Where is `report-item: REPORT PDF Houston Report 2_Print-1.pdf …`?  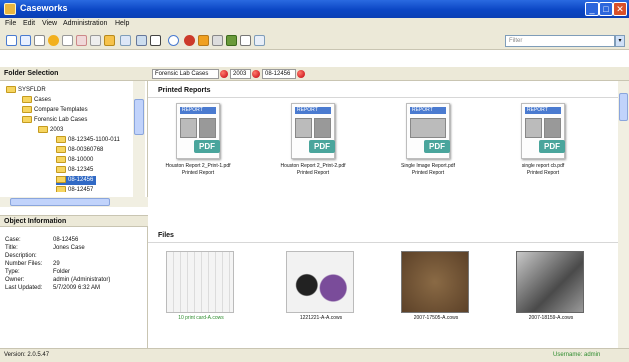 report-item: REPORT PDF Houston Report 2_Print-1.pdf … is located at coordinates (198, 144).